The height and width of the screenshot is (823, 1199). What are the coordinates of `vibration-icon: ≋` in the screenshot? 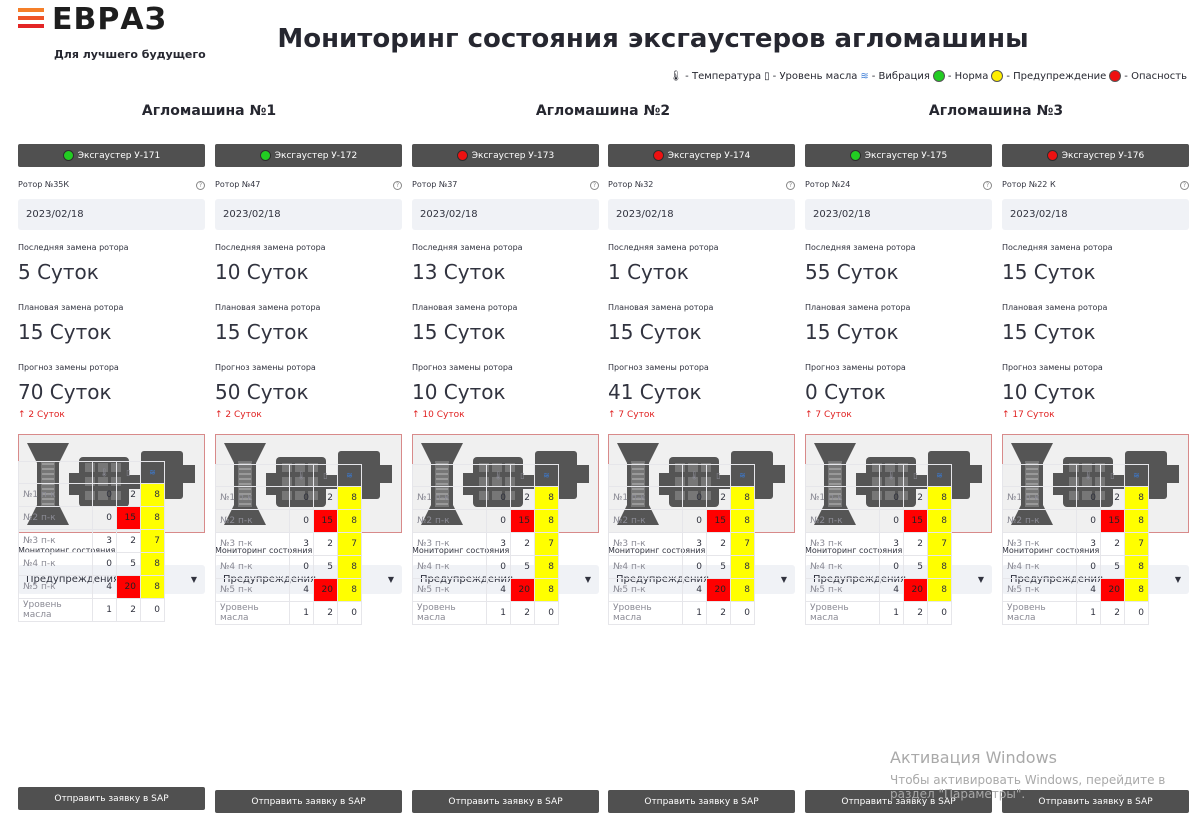 It's located at (546, 475).